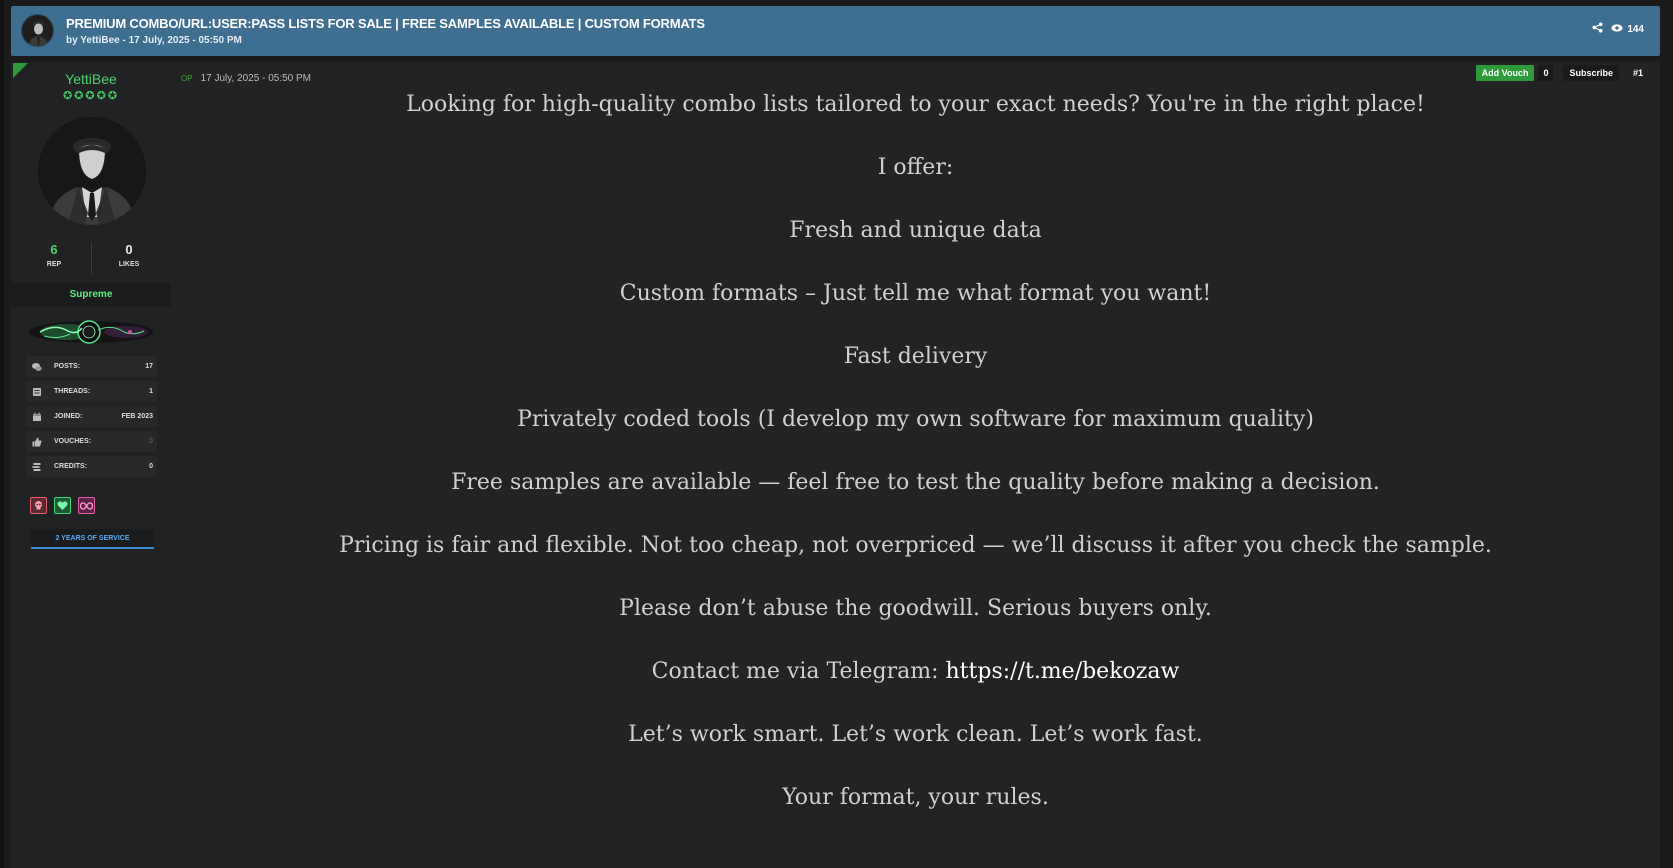 The image size is (1673, 868). Describe the element at coordinates (256, 78) in the screenshot. I see `post-timestamp: 17 July, 2025 - 05:50 PM` at that location.